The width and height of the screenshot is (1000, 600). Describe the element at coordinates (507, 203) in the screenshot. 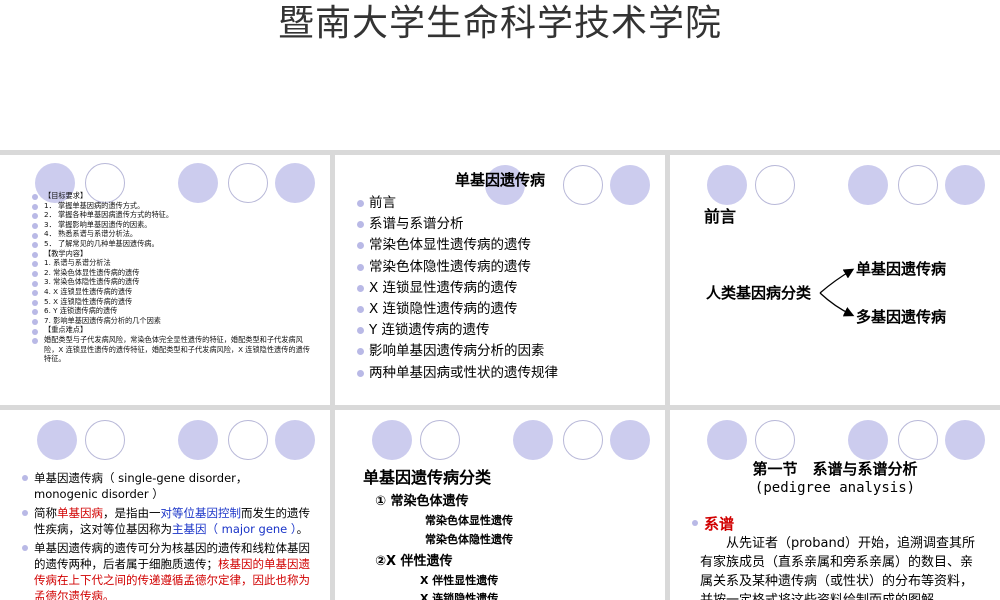

I see `list-item: 前言` at that location.